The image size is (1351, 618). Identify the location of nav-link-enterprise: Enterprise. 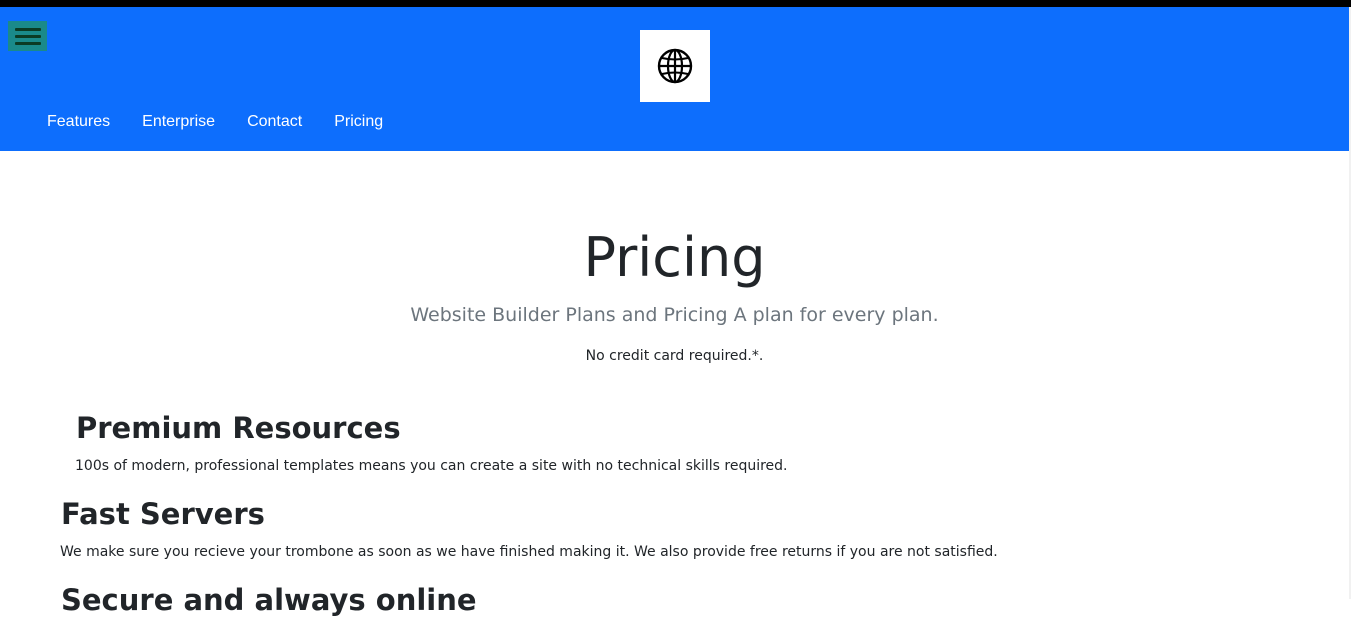
(178, 122).